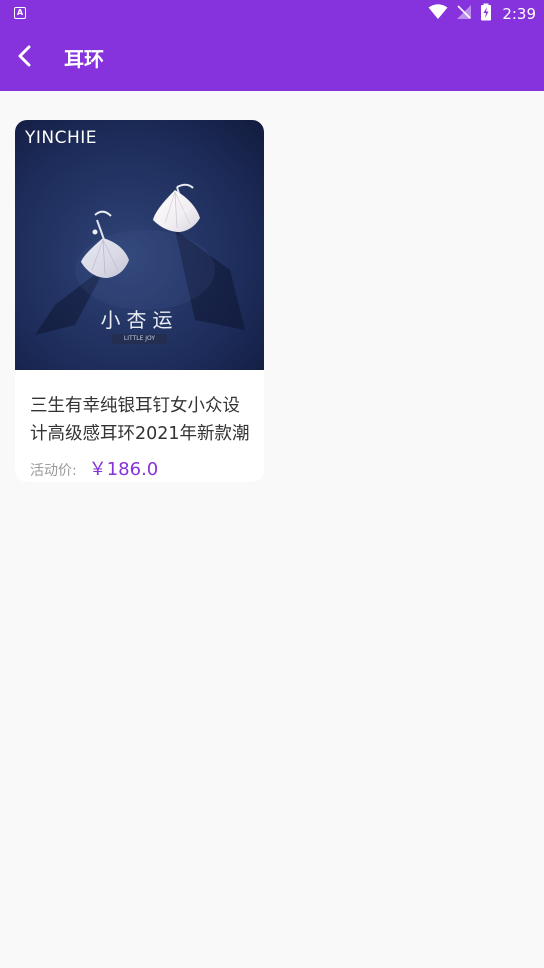 The width and height of the screenshot is (544, 968). I want to click on app-notification-icon: A, so click(20, 13).